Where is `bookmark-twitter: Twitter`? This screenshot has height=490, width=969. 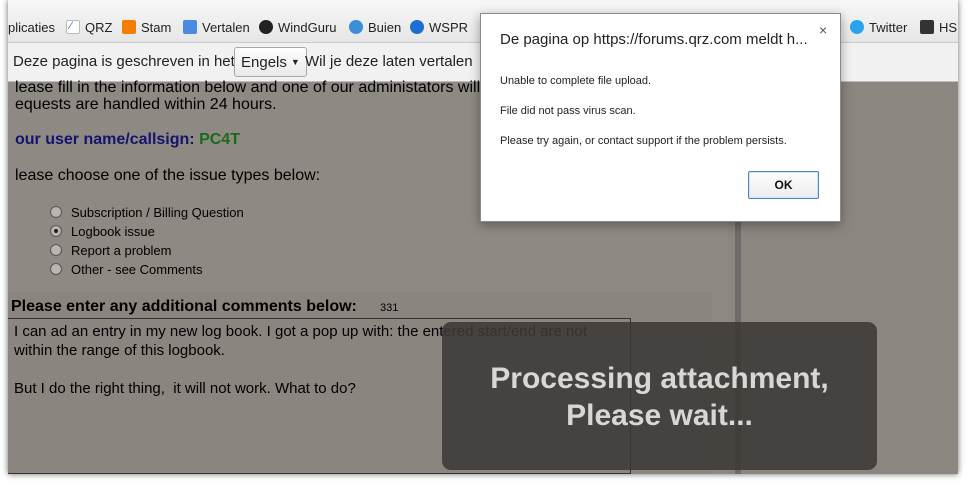
bookmark-twitter: Twitter is located at coordinates (878, 27).